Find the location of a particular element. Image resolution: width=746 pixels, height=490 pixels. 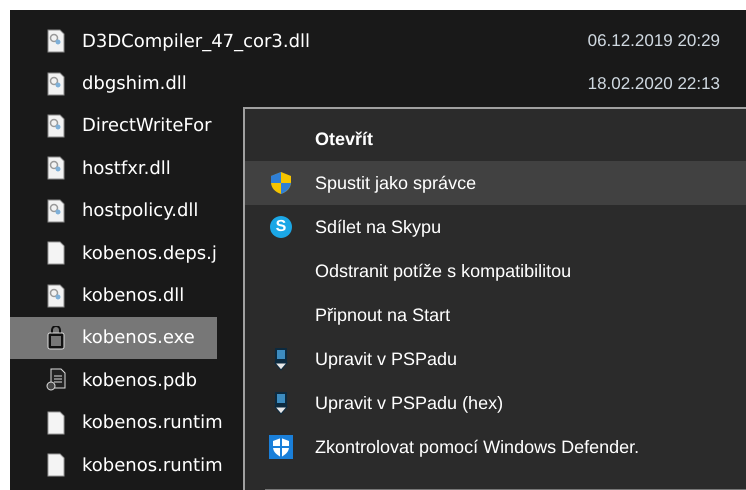

date-modified: 18.02.2020 22:13 is located at coordinates (654, 84).